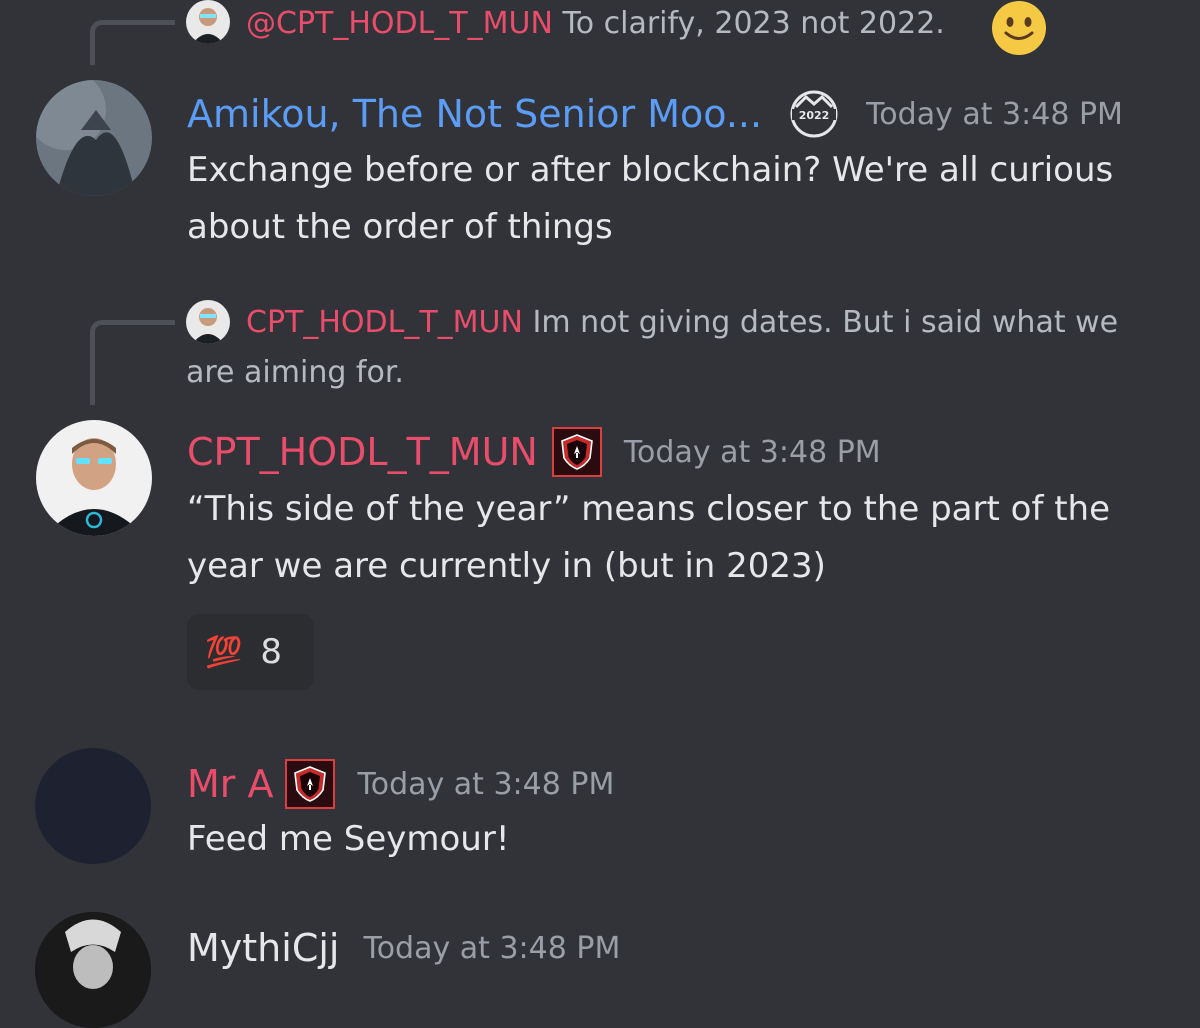 Image resolution: width=1200 pixels, height=1028 pixels. Describe the element at coordinates (384, 322) in the screenshot. I see `reply-author: CPT_HODL_T_MUN` at that location.